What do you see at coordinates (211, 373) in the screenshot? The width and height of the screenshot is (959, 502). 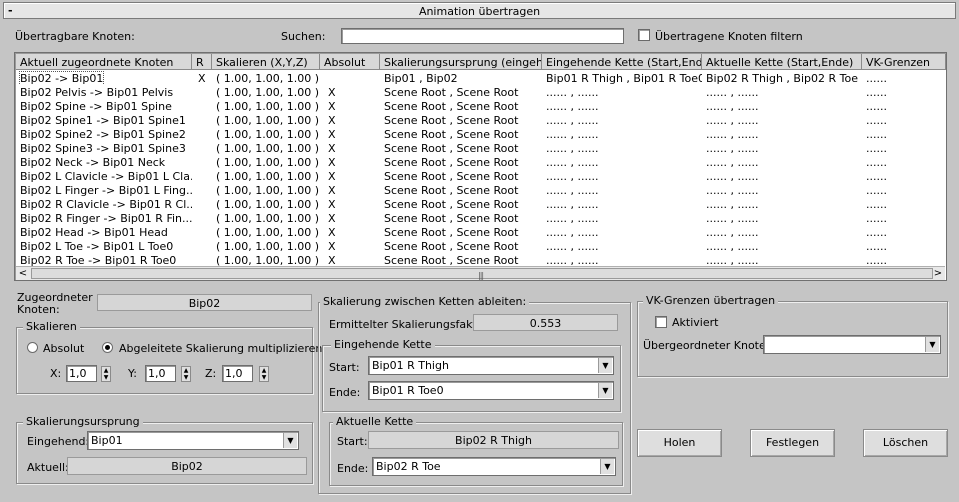 I see `z-label: Z:` at bounding box center [211, 373].